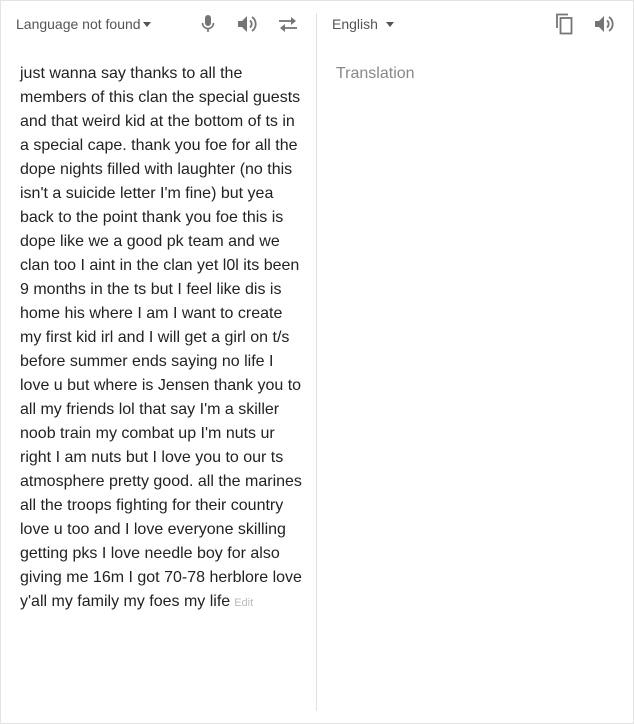 The image size is (634, 724). What do you see at coordinates (78, 24) in the screenshot?
I see `source-language-label: Language not found` at bounding box center [78, 24].